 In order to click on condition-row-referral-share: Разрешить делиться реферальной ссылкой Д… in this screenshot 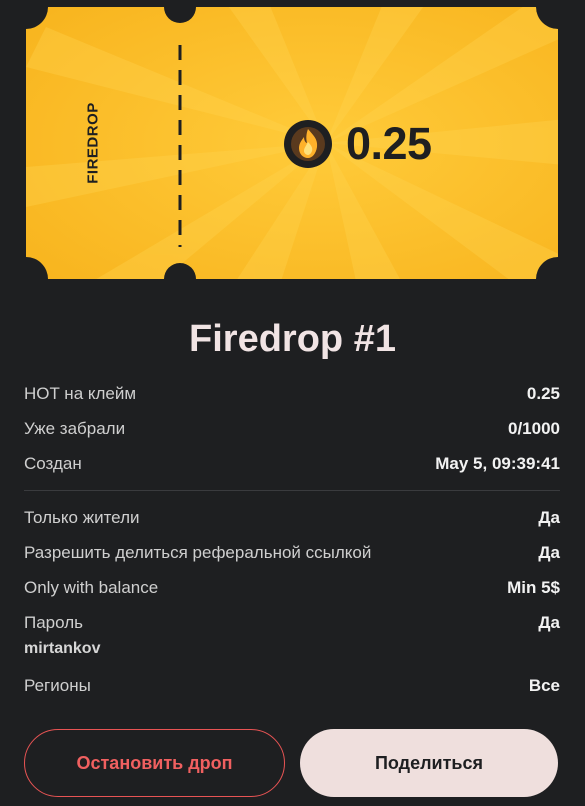, I will do `click(292, 553)`.